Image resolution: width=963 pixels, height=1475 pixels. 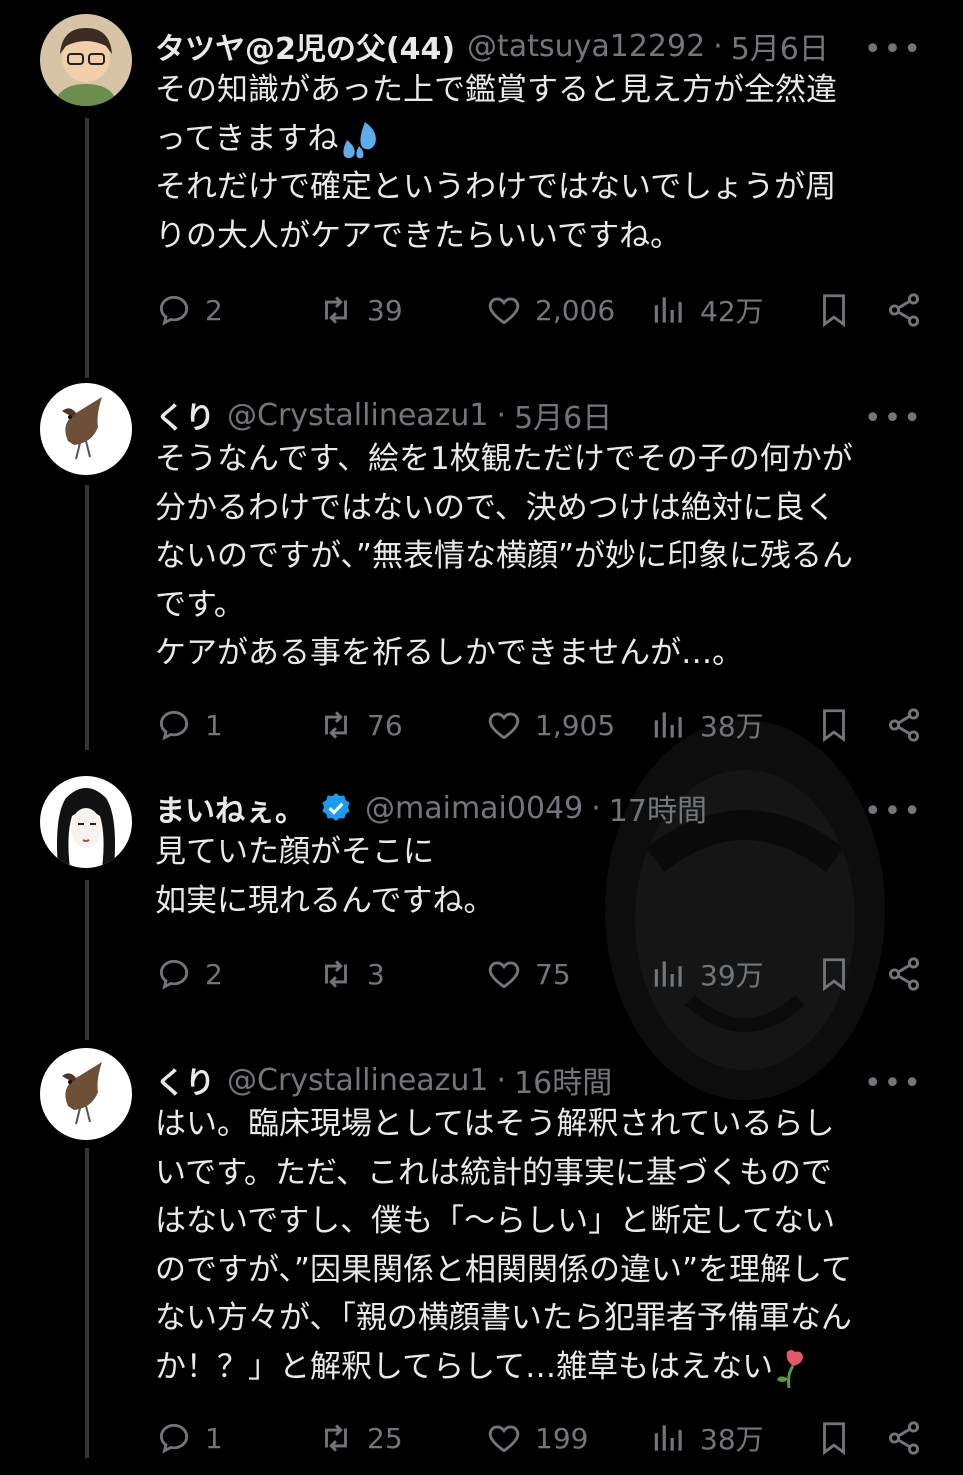 I want to click on post-header: タツヤ@2児の父(44) @tatsuya12292 · 5月6日, so click(x=544, y=46).